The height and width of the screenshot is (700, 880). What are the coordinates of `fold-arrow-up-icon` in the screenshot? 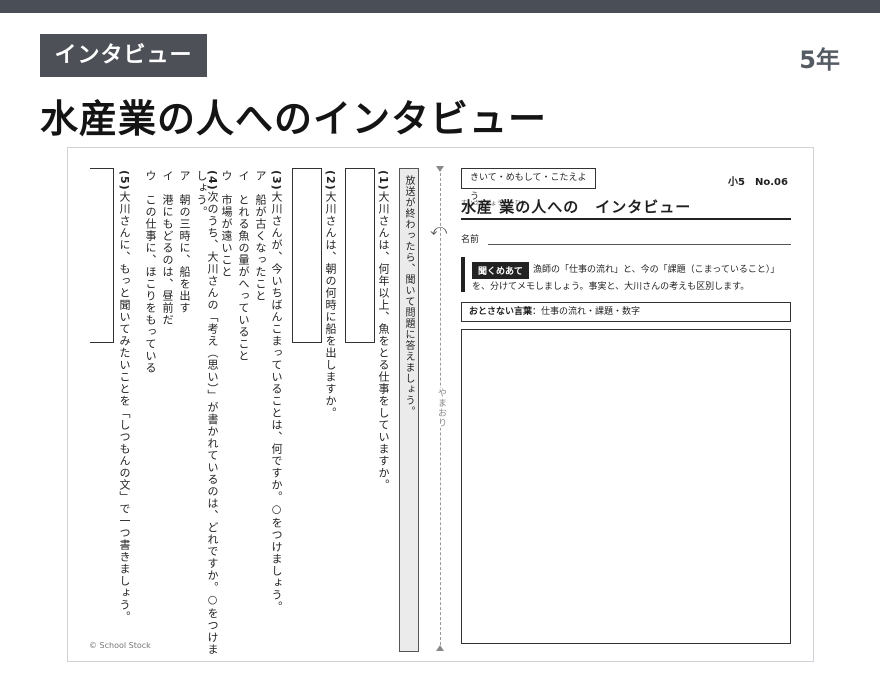 It's located at (440, 169).